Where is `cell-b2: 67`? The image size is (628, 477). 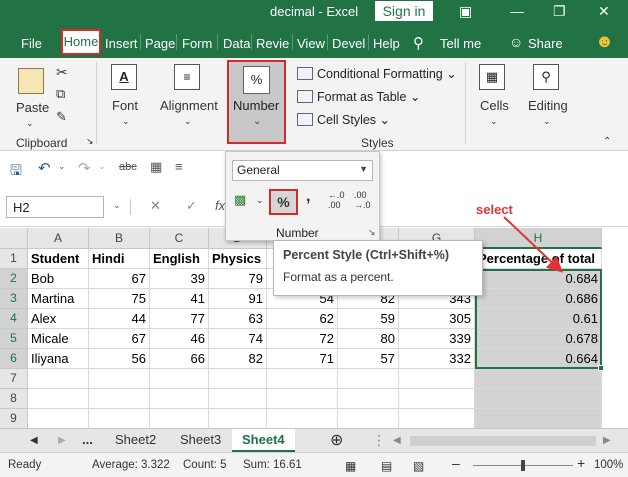 cell-b2: 67 is located at coordinates (119, 279).